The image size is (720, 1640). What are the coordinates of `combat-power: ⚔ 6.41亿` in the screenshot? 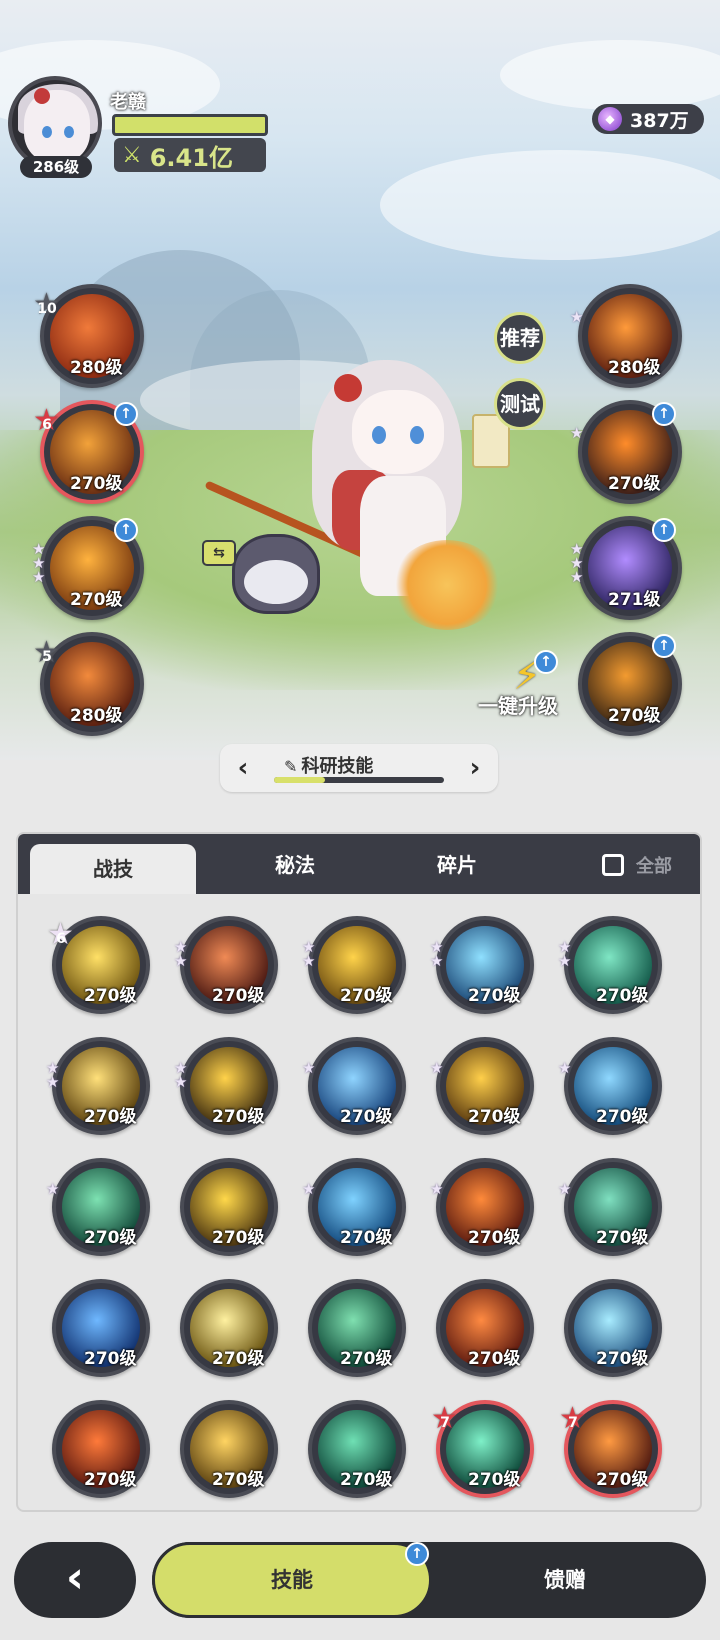 It's located at (190, 155).